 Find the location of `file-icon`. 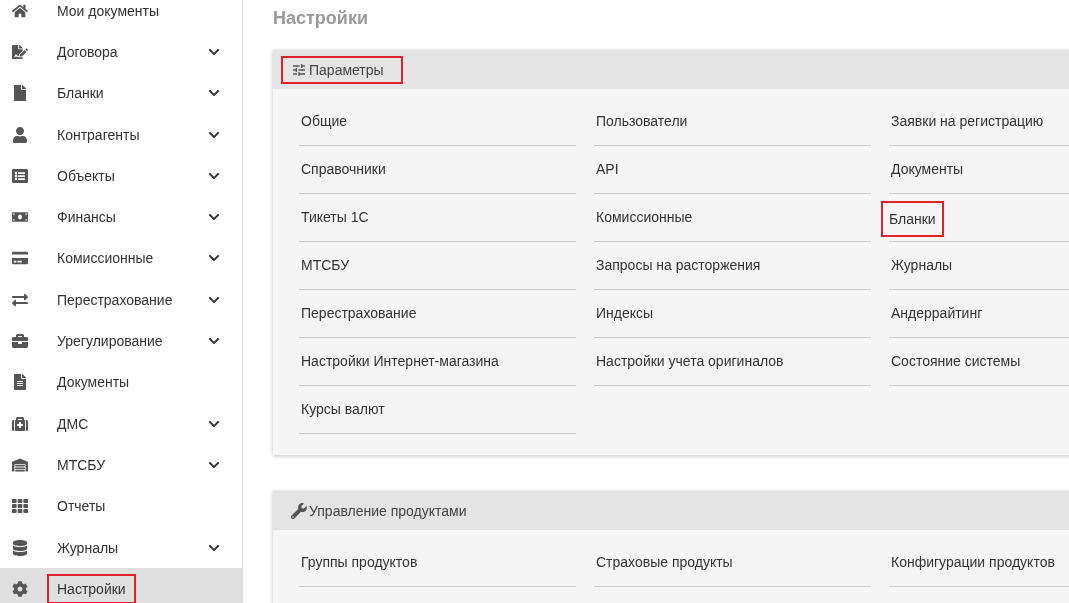

file-icon is located at coordinates (20, 93).